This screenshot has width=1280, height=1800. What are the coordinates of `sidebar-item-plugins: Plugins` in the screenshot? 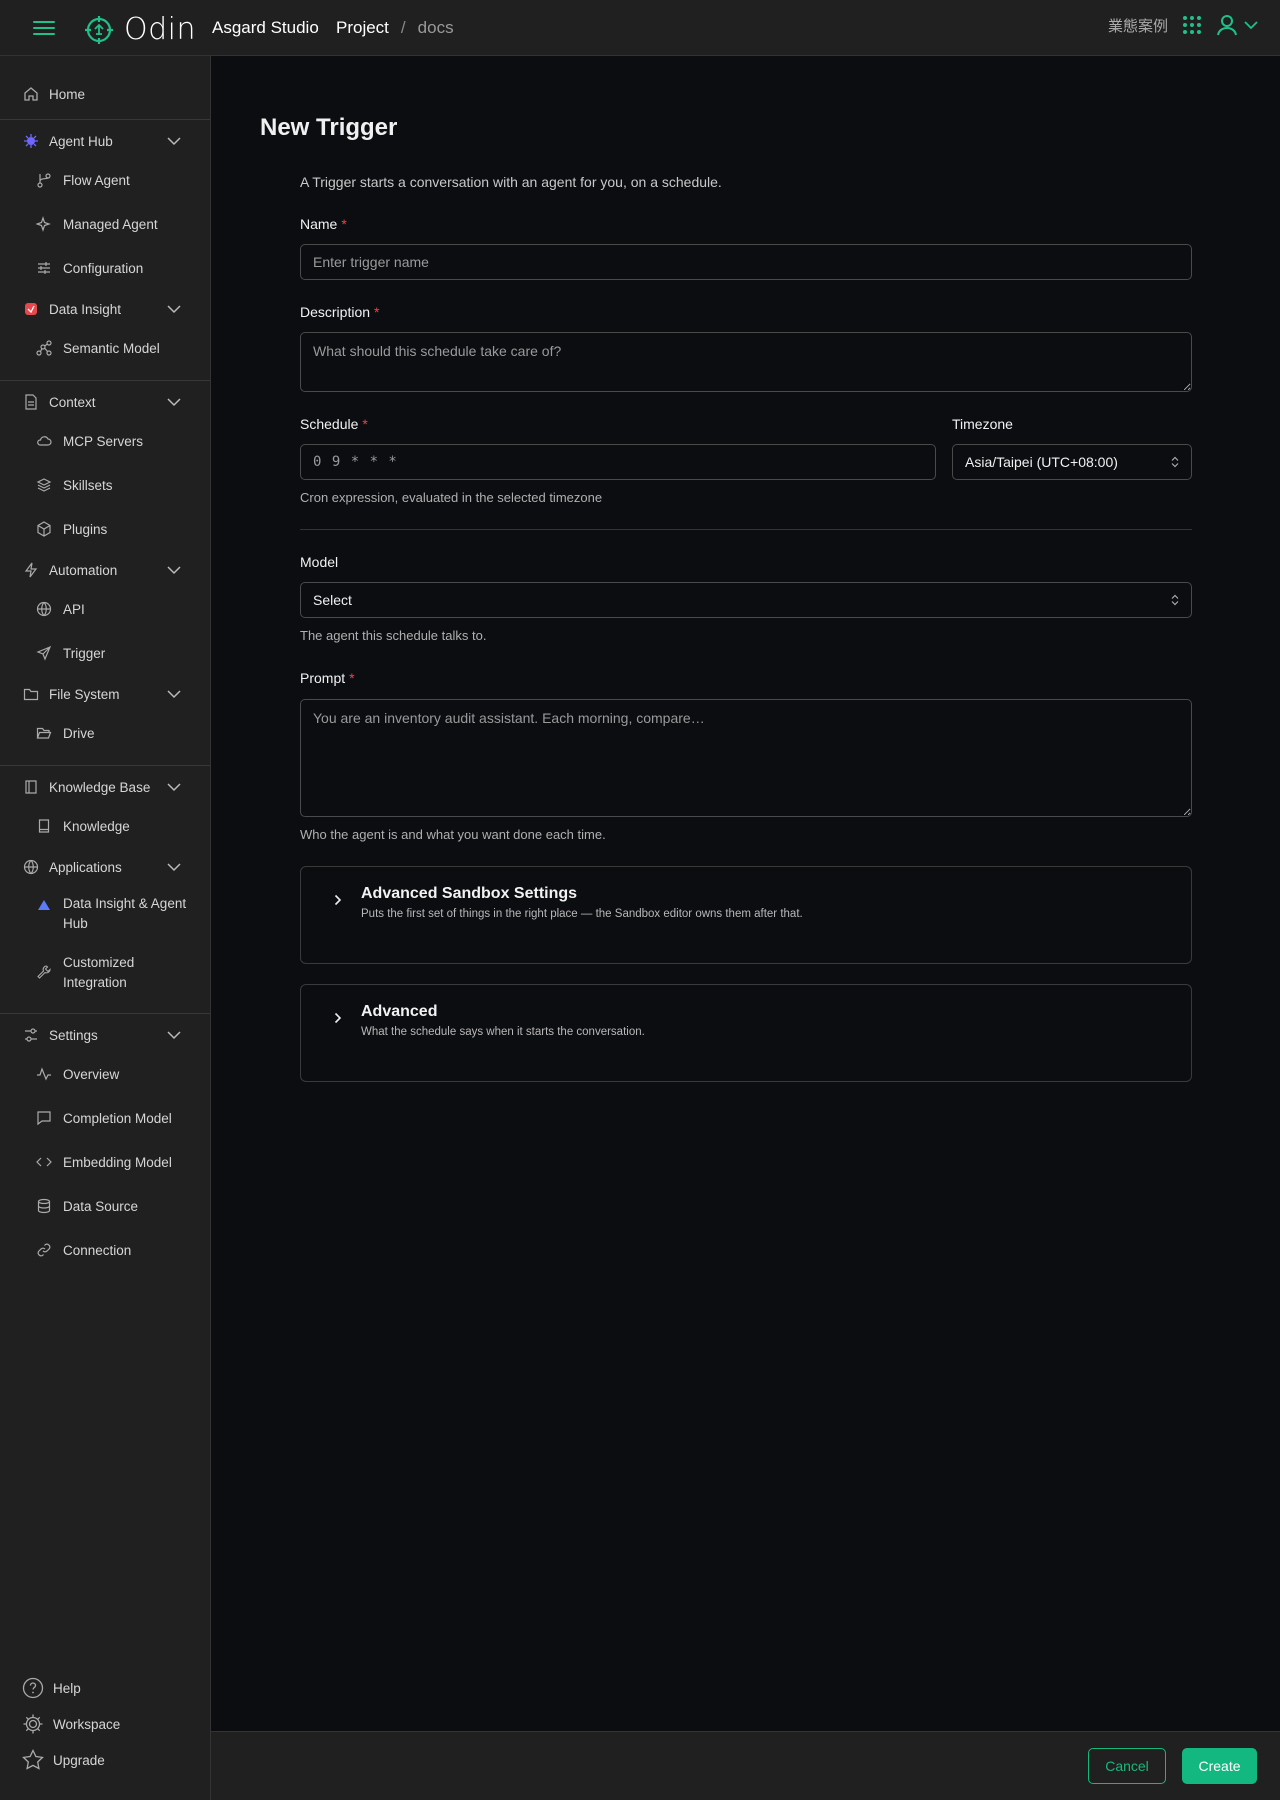 It's located at (105, 529).